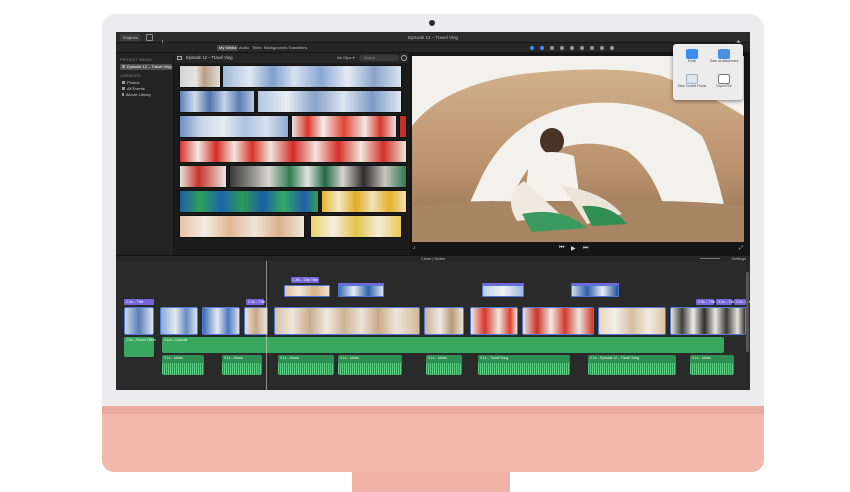 This screenshot has height=492, width=850. Describe the element at coordinates (140, 347) in the screenshot. I see `sound-effect-clip: 1.6s – Sound Effect` at that location.